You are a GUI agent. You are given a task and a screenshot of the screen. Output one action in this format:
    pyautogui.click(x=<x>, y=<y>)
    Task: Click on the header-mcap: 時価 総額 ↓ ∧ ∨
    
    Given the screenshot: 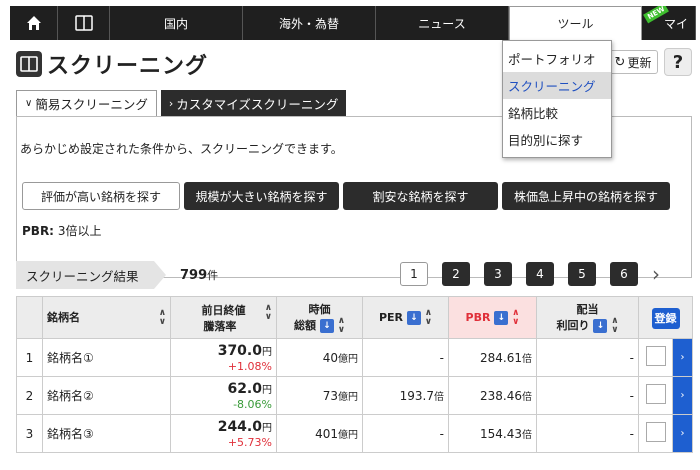 What is the action you would take?
    pyautogui.click(x=319, y=317)
    